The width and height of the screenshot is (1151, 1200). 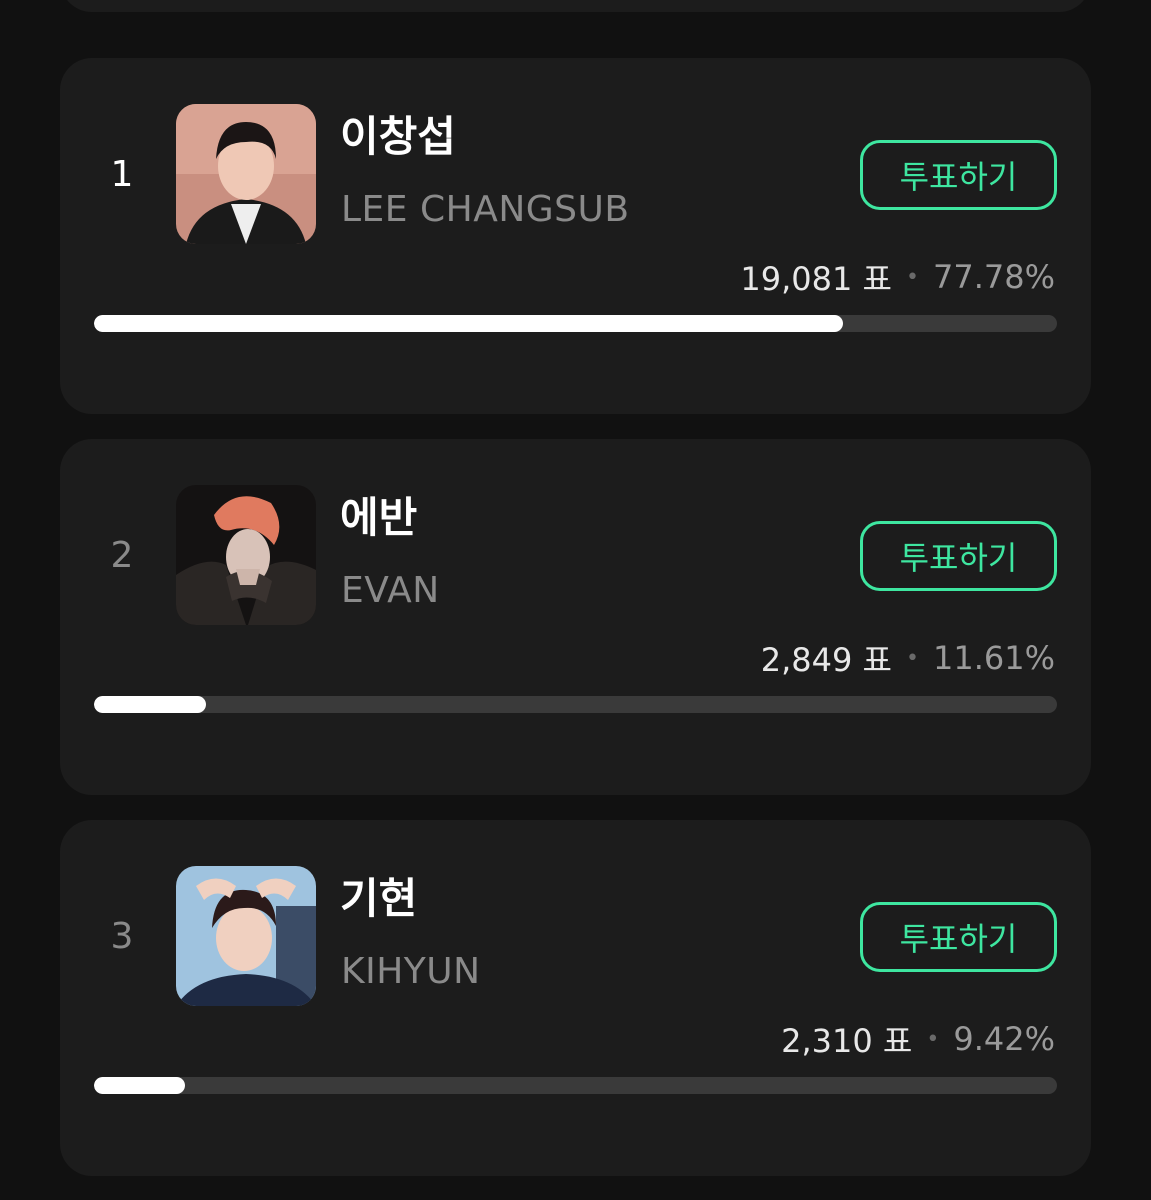 I want to click on vote-percentage: 11.61%, so click(x=993, y=658).